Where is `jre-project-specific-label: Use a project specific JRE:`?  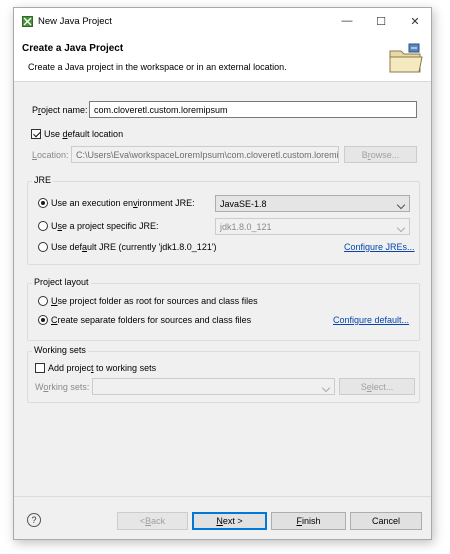
jre-project-specific-label: Use a project specific JRE: is located at coordinates (105, 226).